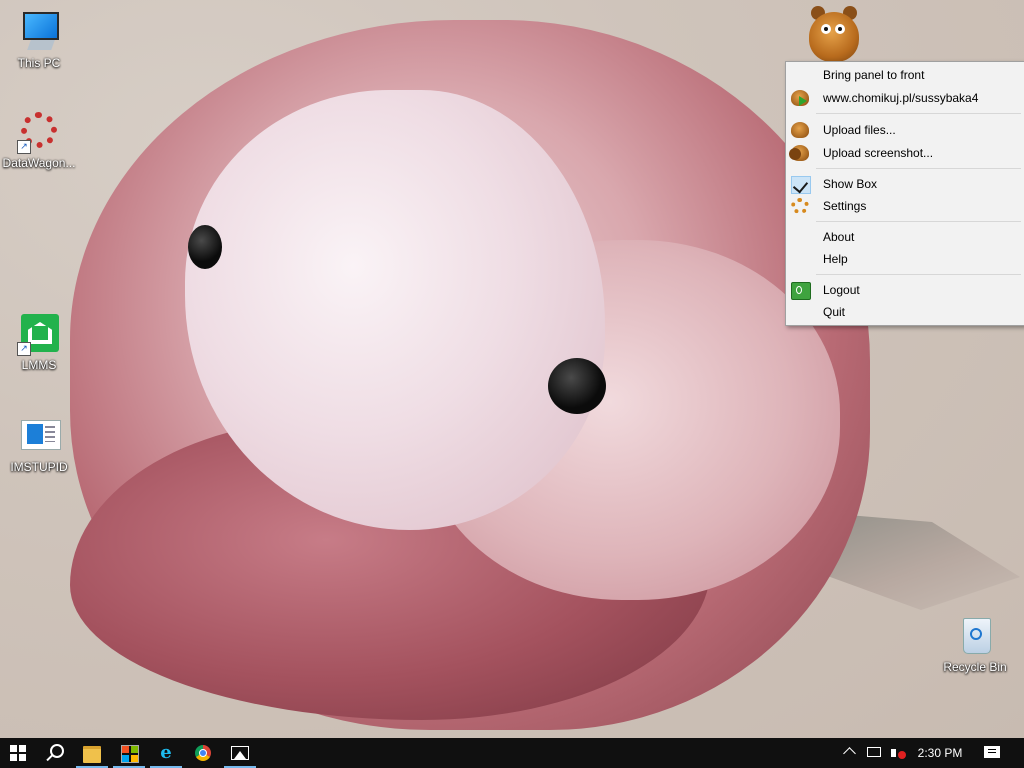  I want to click on menu-item-label: Bring panel to front, so click(874, 75).